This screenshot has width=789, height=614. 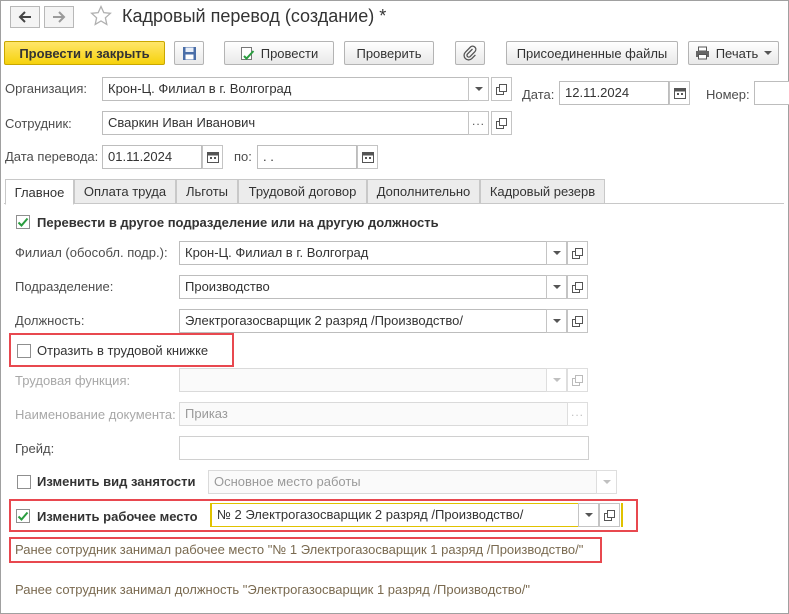 I want to click on number-label: Номер:, so click(x=728, y=94).